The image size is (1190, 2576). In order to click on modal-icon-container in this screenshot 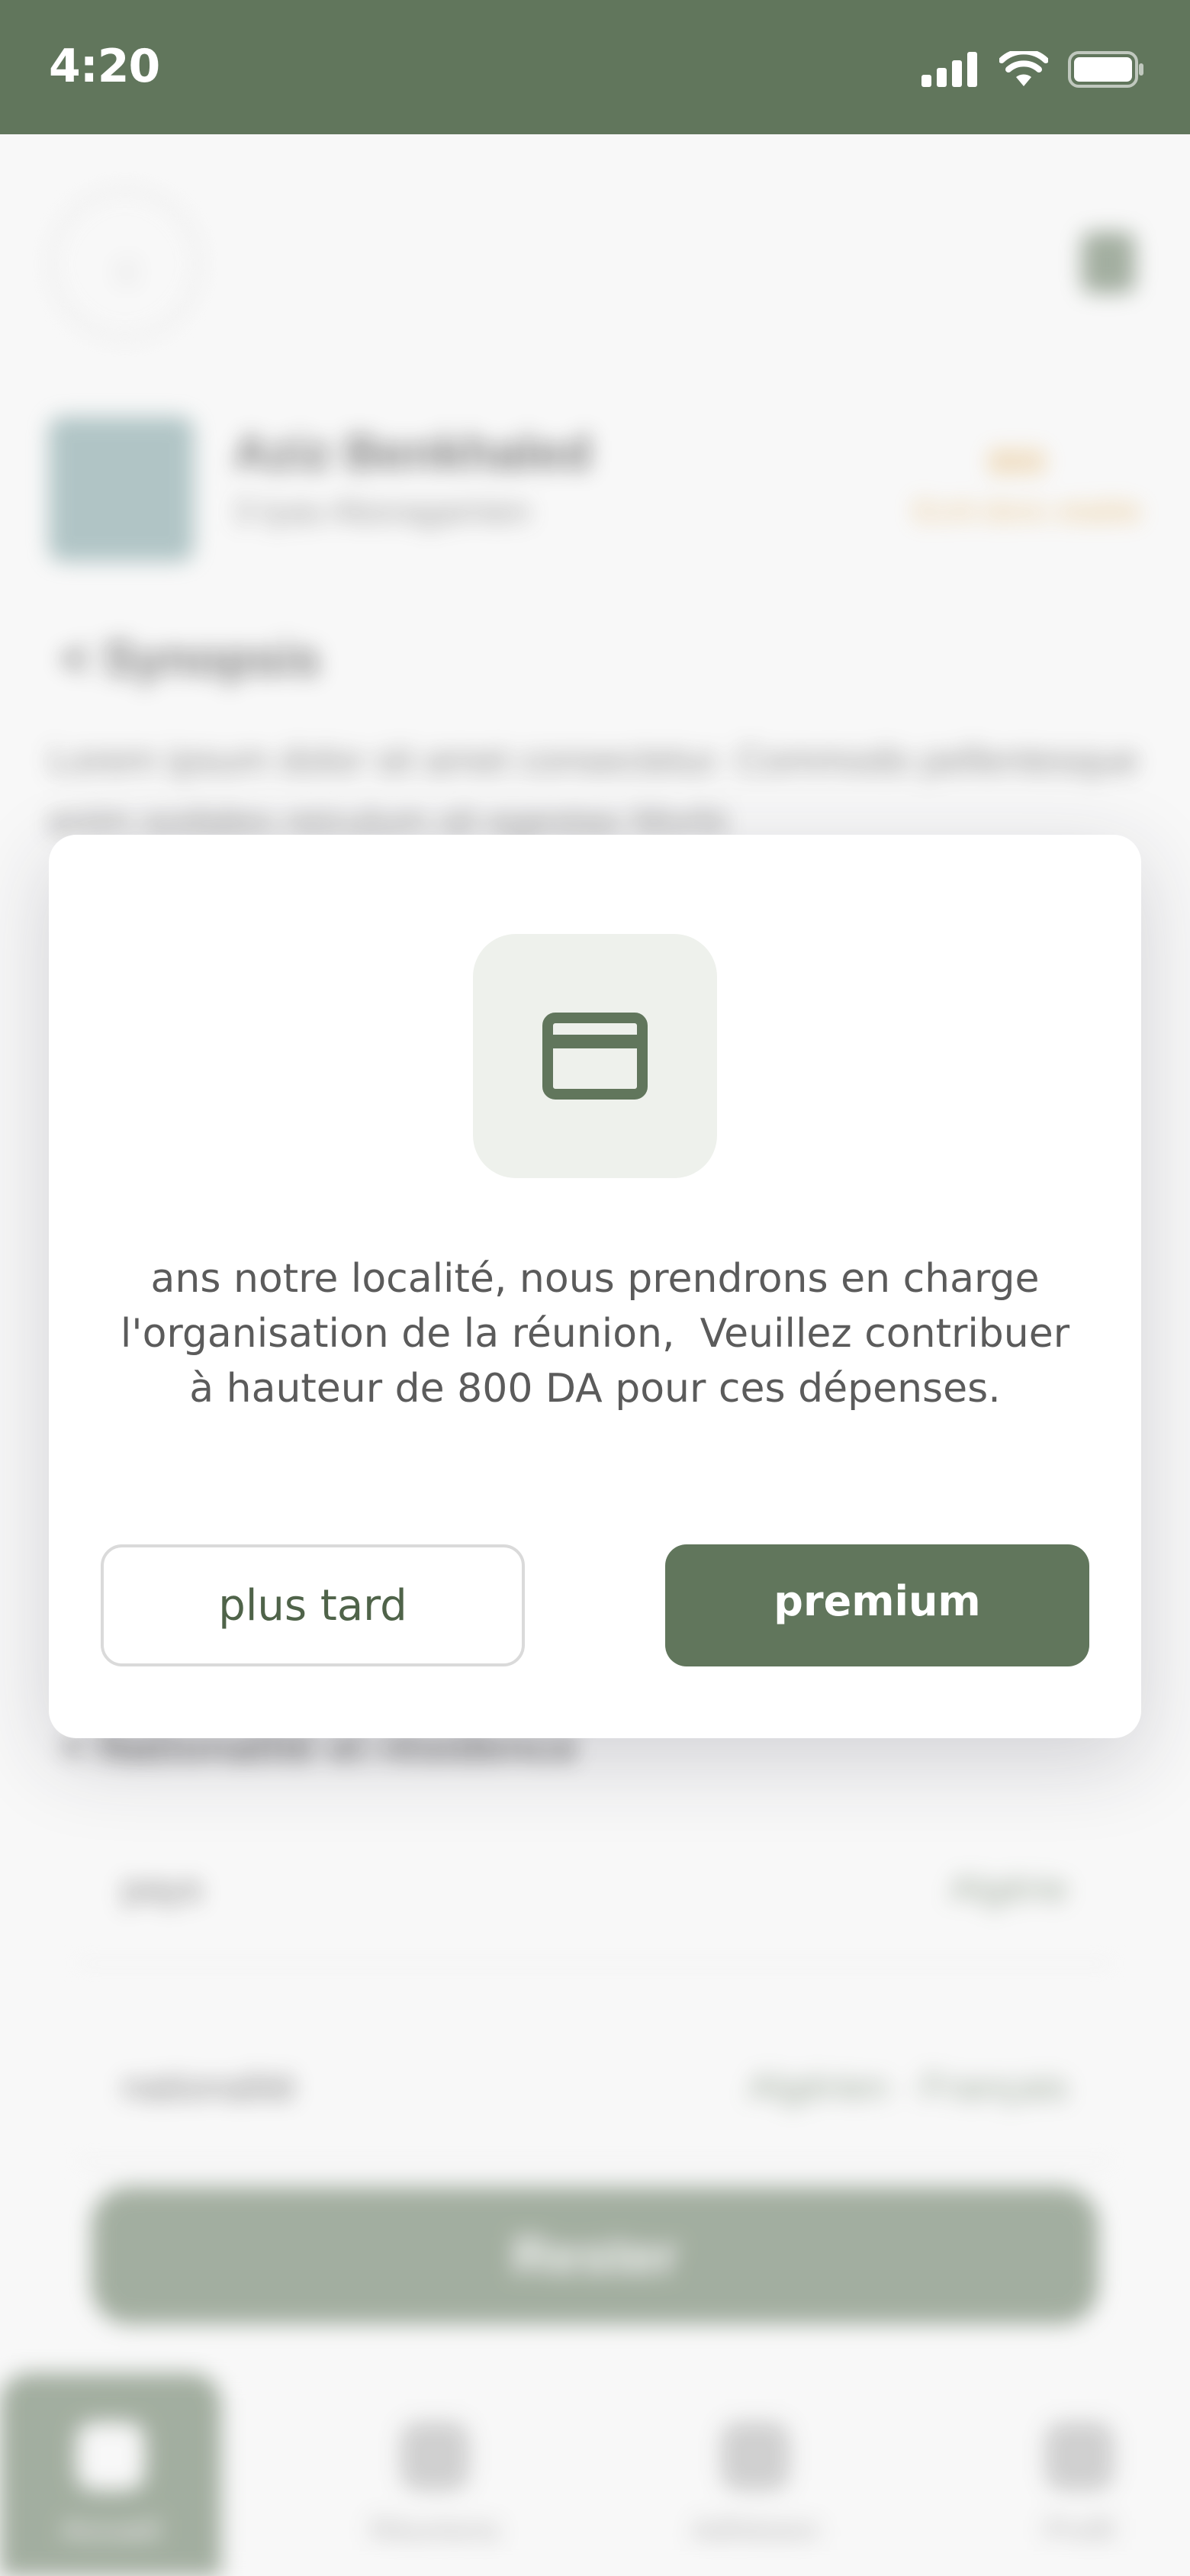, I will do `click(595, 1056)`.